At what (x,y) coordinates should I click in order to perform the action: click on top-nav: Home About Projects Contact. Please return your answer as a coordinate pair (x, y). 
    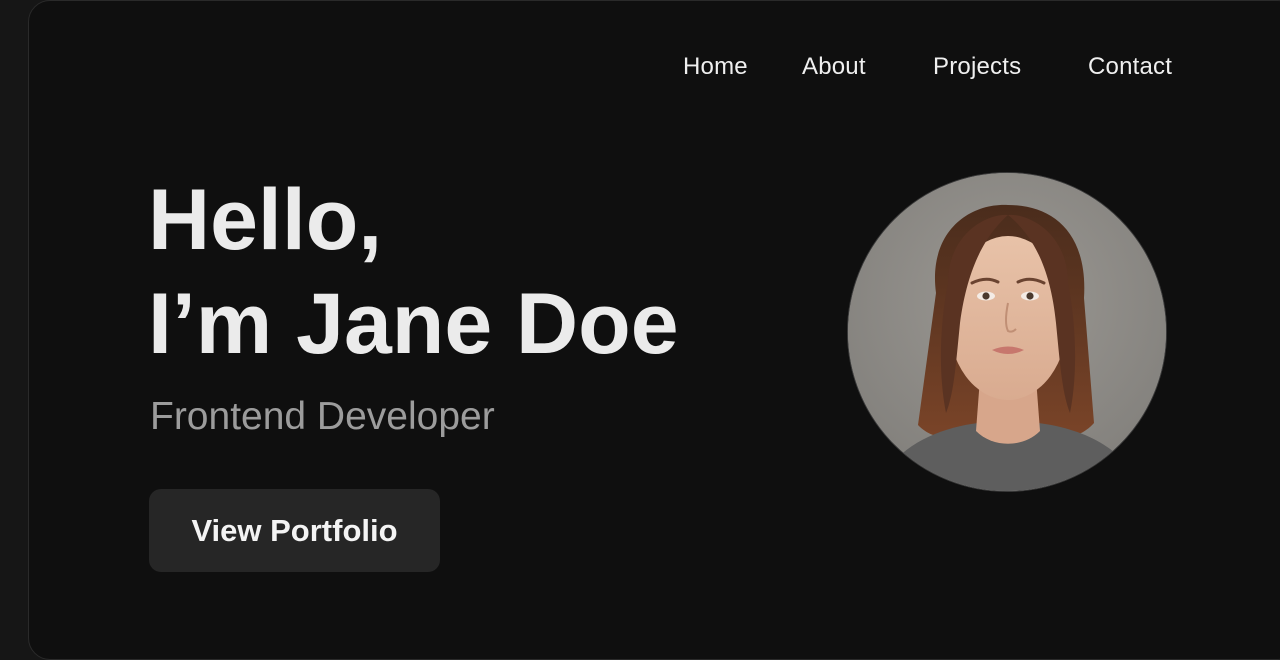
    Looking at the image, I should click on (640, 68).